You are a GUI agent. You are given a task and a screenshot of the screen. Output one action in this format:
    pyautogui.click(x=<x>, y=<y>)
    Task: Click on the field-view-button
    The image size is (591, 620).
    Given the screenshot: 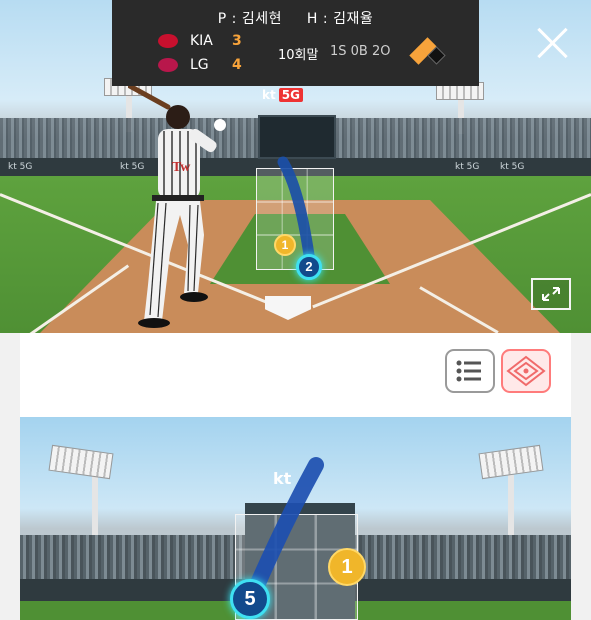 What is the action you would take?
    pyautogui.click(x=526, y=371)
    